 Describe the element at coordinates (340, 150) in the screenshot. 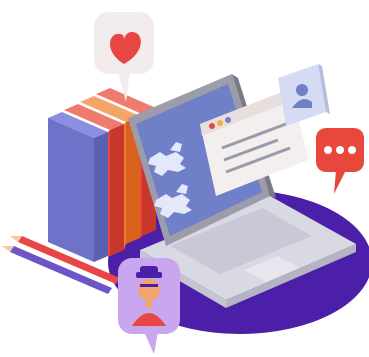

I see `chat-dots-icon` at that location.